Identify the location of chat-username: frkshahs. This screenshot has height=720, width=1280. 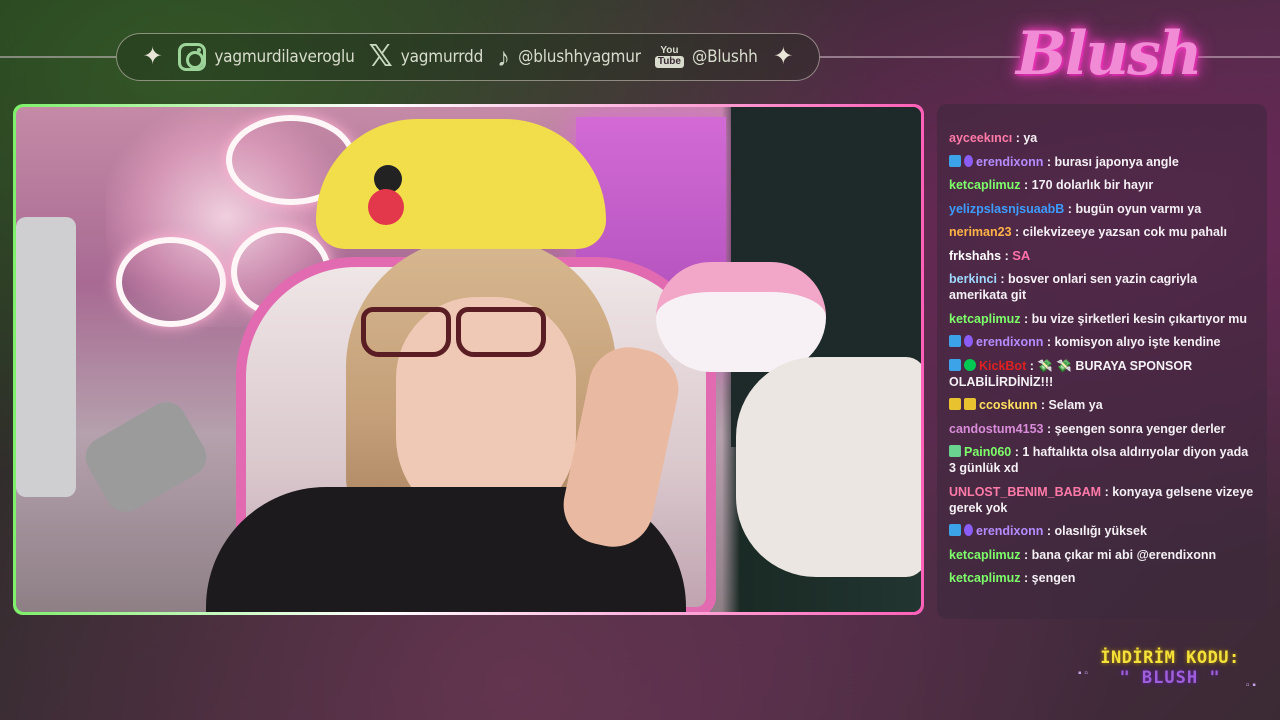
(975, 256).